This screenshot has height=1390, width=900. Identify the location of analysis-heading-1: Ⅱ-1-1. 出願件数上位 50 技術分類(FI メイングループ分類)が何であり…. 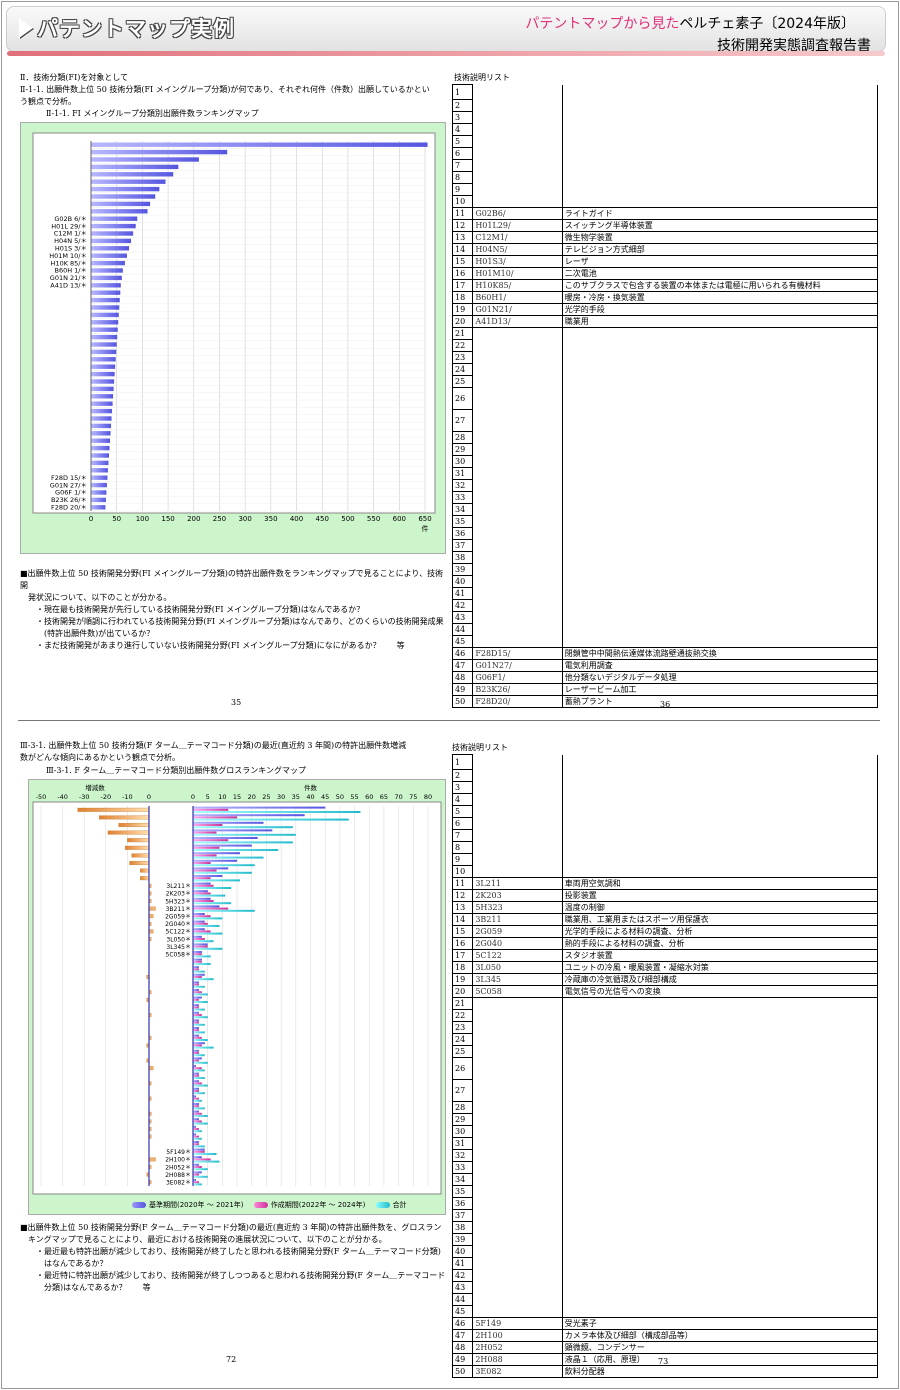
(235, 96).